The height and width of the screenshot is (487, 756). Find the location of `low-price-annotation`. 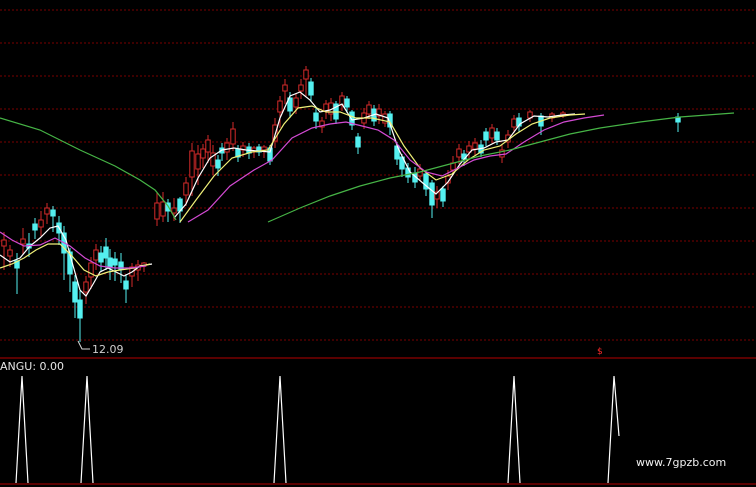

low-price-annotation is located at coordinates (83, 345).